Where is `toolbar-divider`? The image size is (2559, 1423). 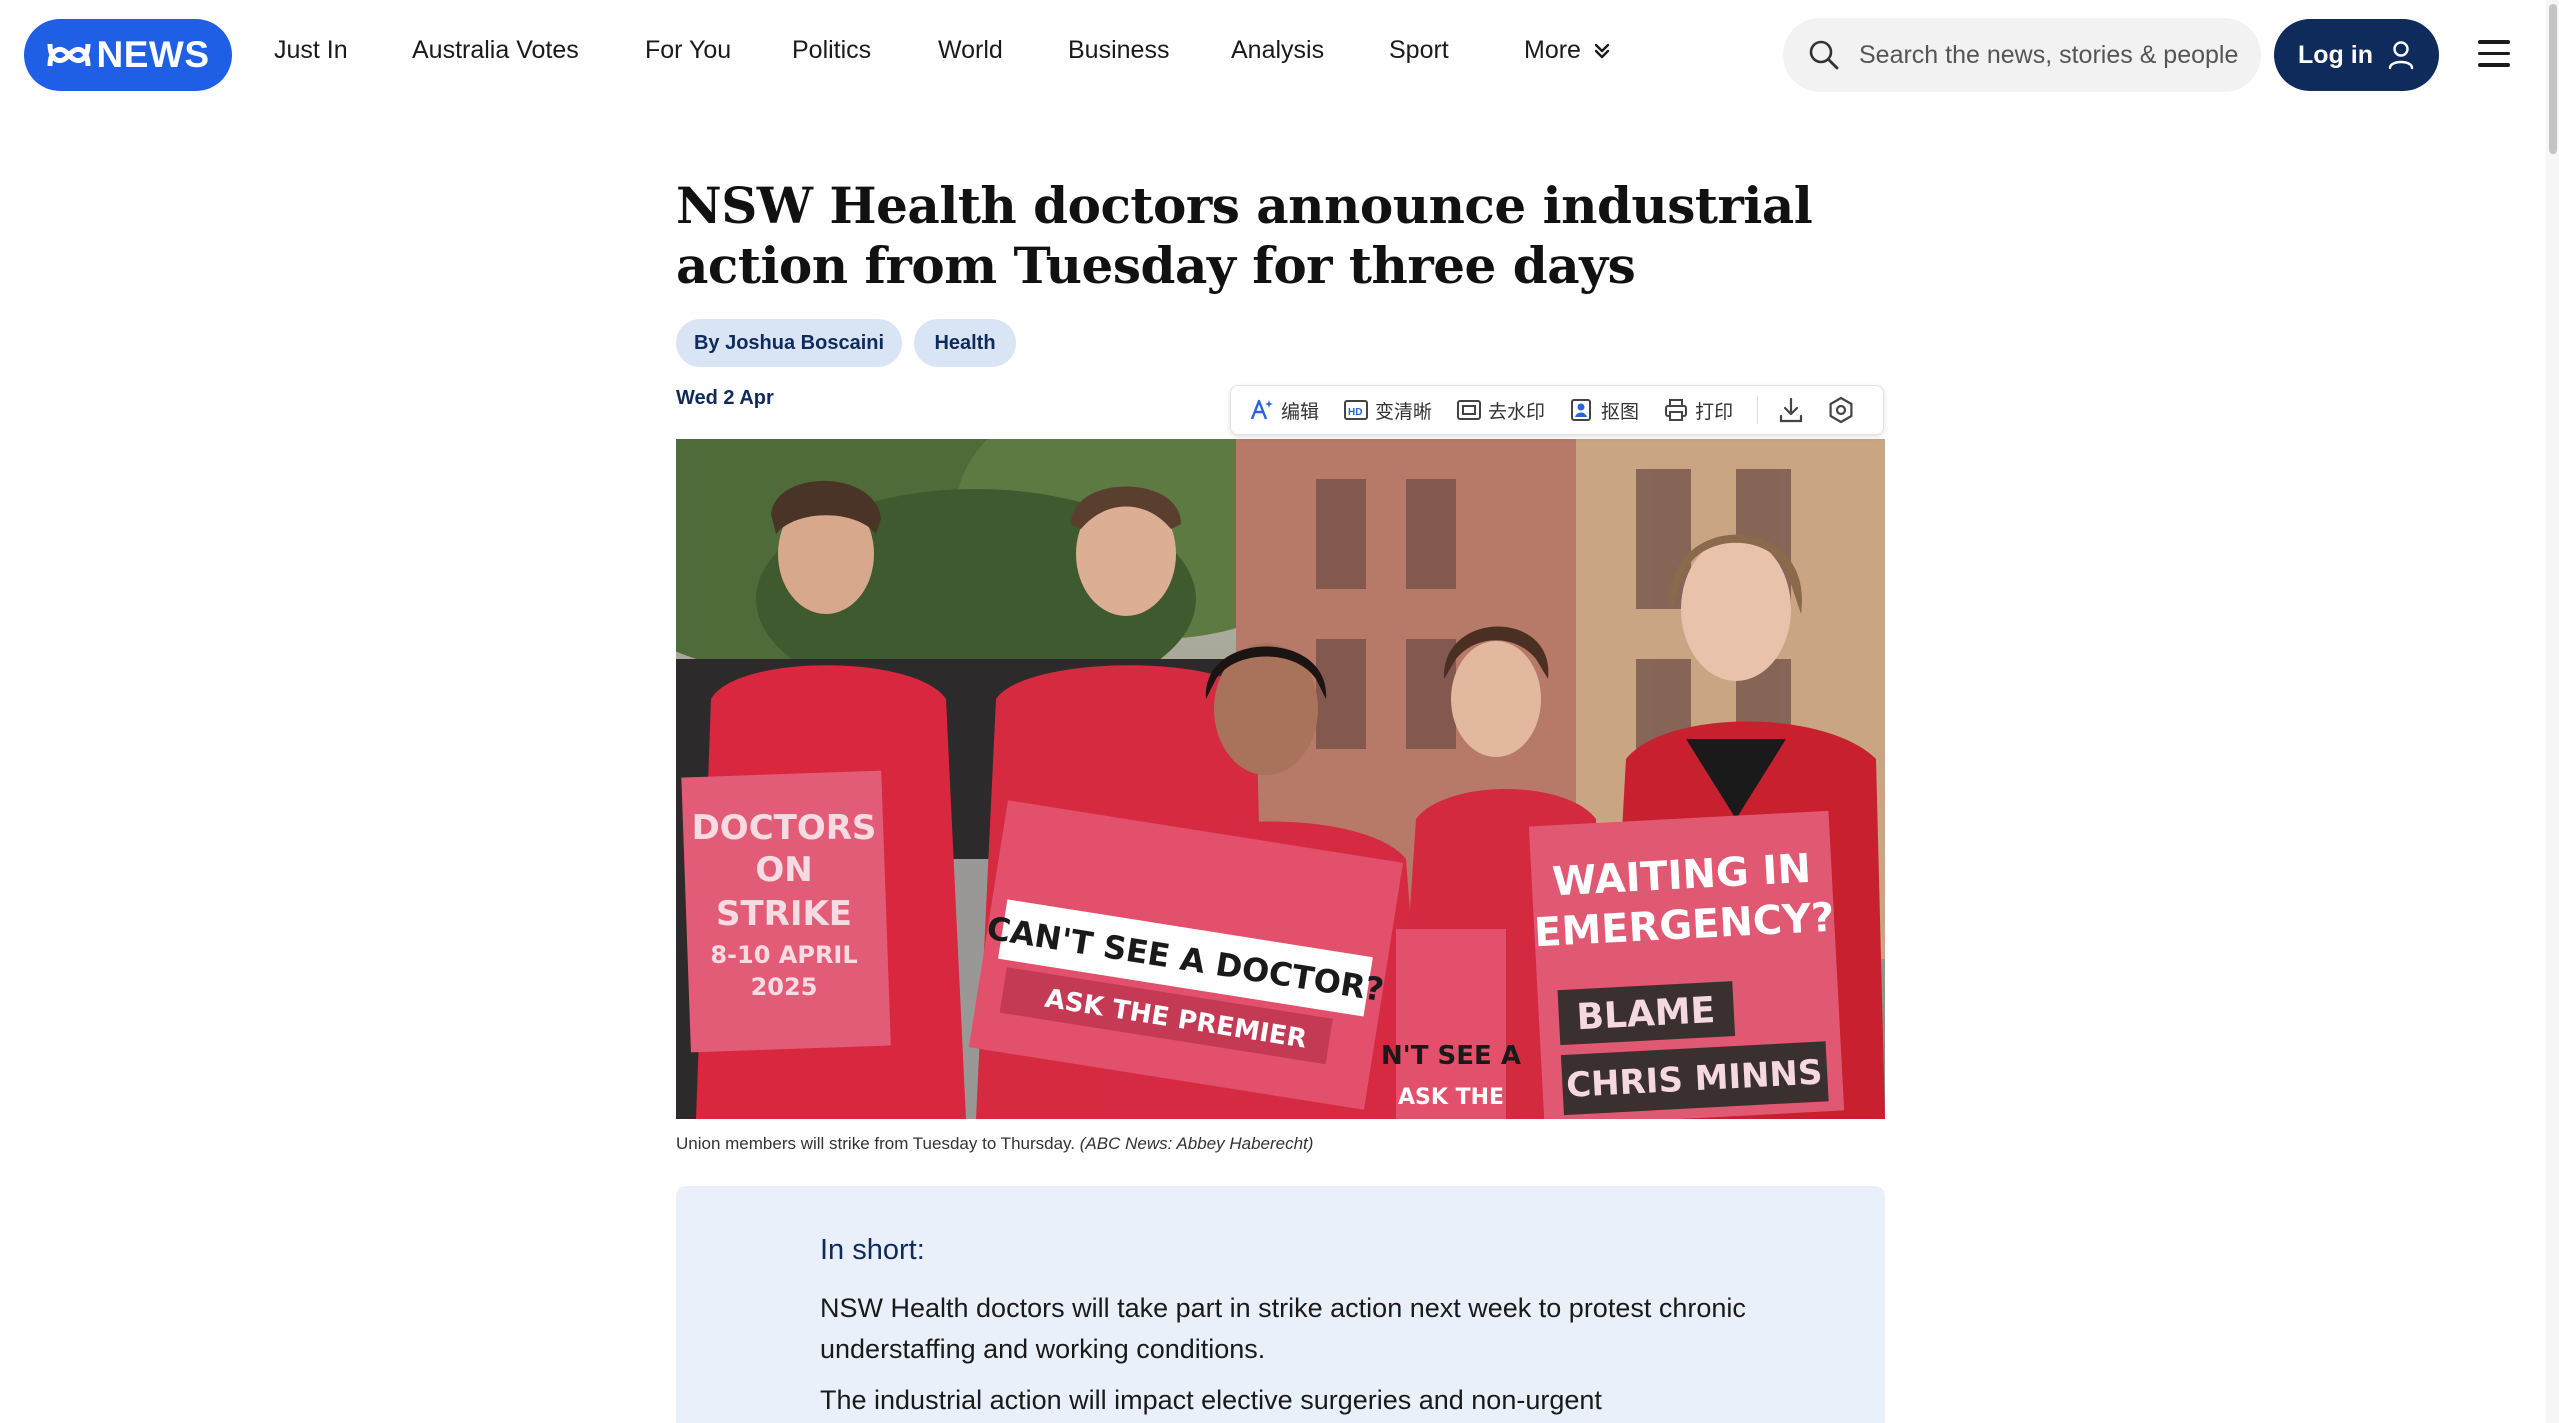
toolbar-divider is located at coordinates (1758, 410).